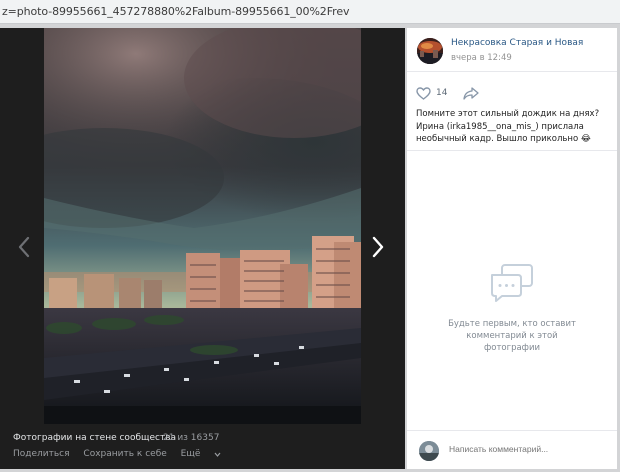 The image size is (620, 472). I want to click on next-photo-button, so click(378, 247).